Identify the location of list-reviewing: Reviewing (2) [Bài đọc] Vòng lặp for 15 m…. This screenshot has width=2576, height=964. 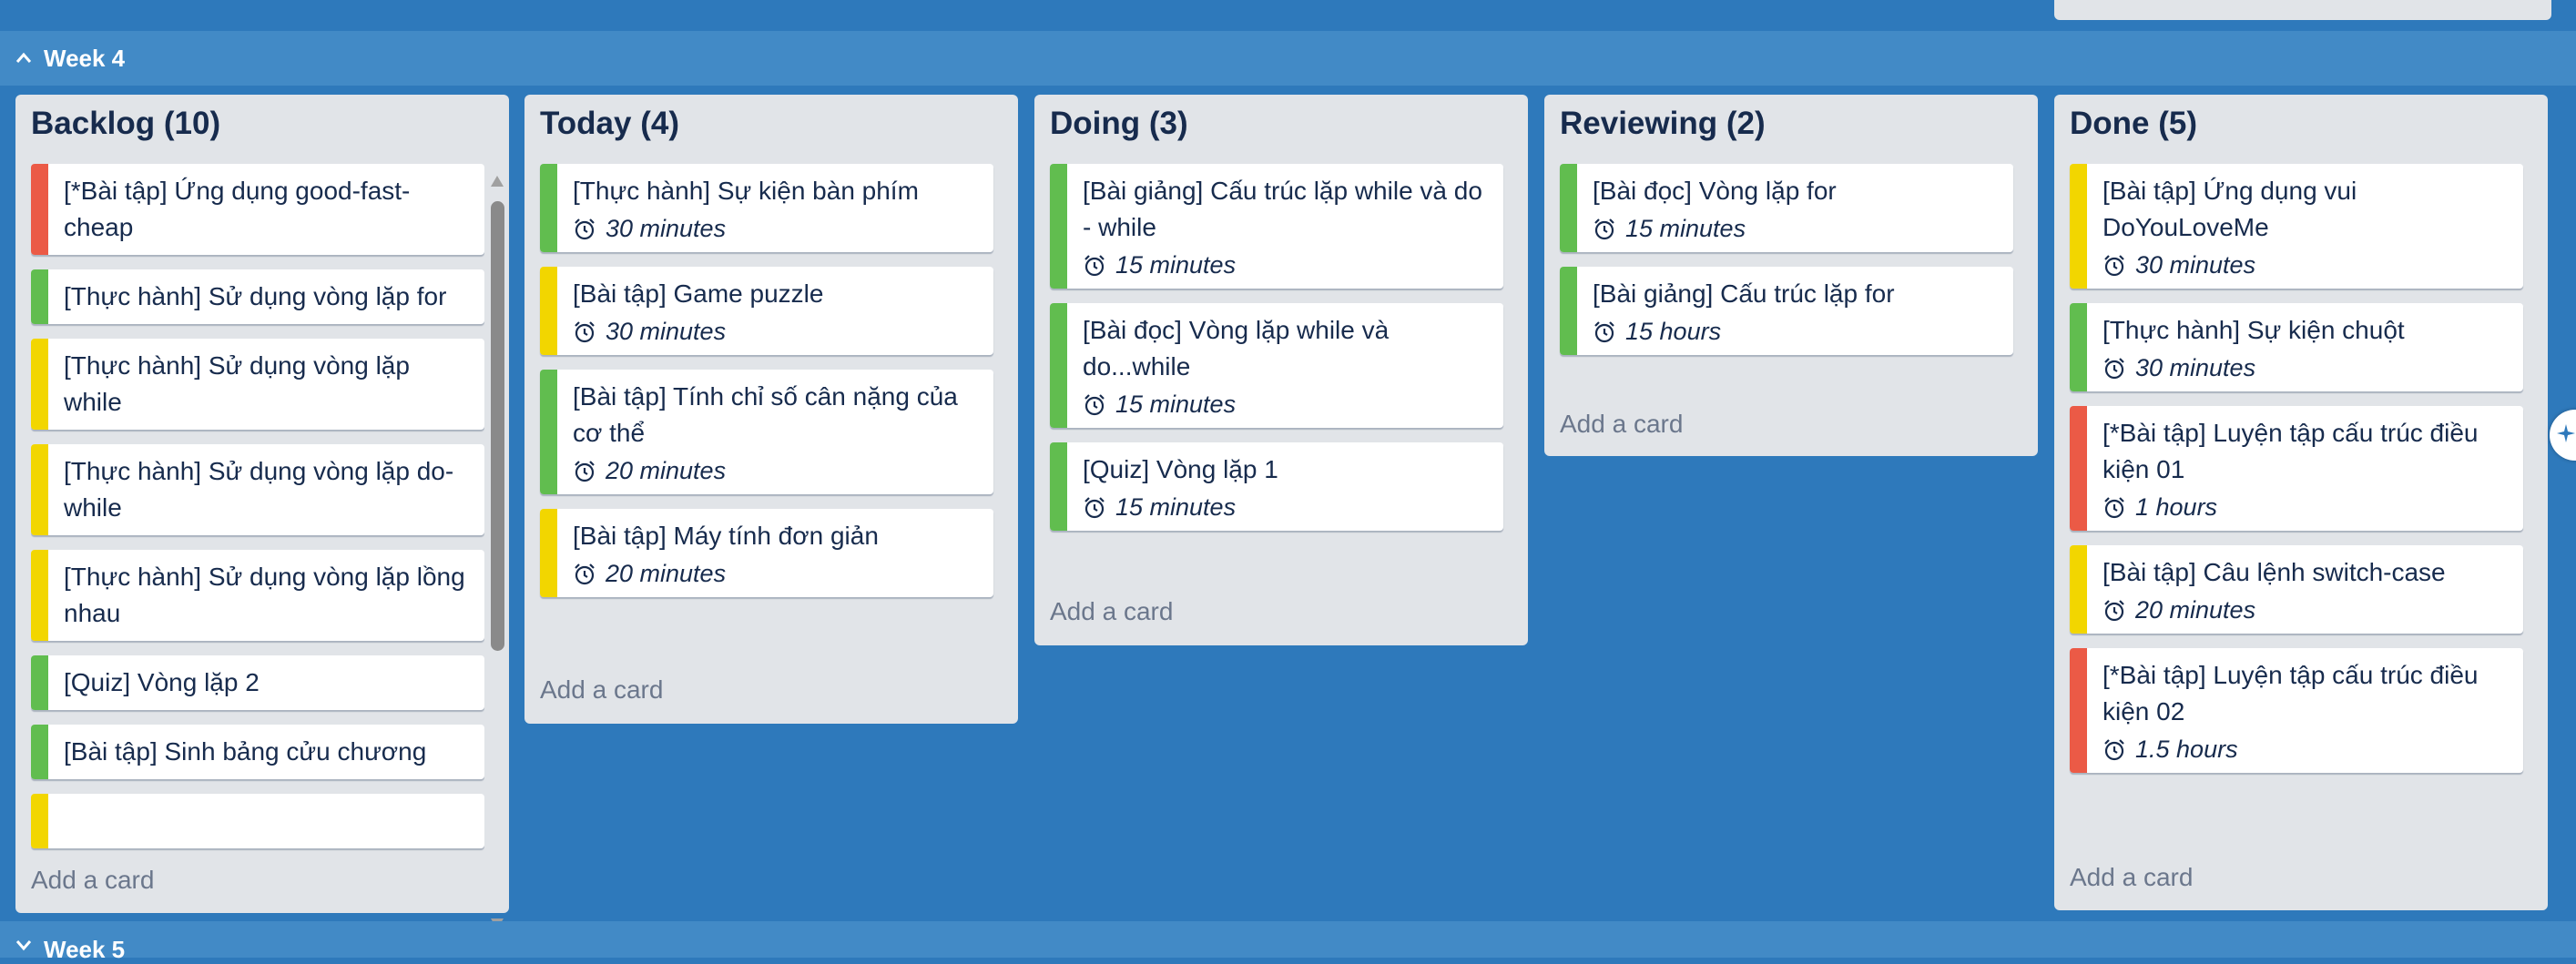
(1791, 276).